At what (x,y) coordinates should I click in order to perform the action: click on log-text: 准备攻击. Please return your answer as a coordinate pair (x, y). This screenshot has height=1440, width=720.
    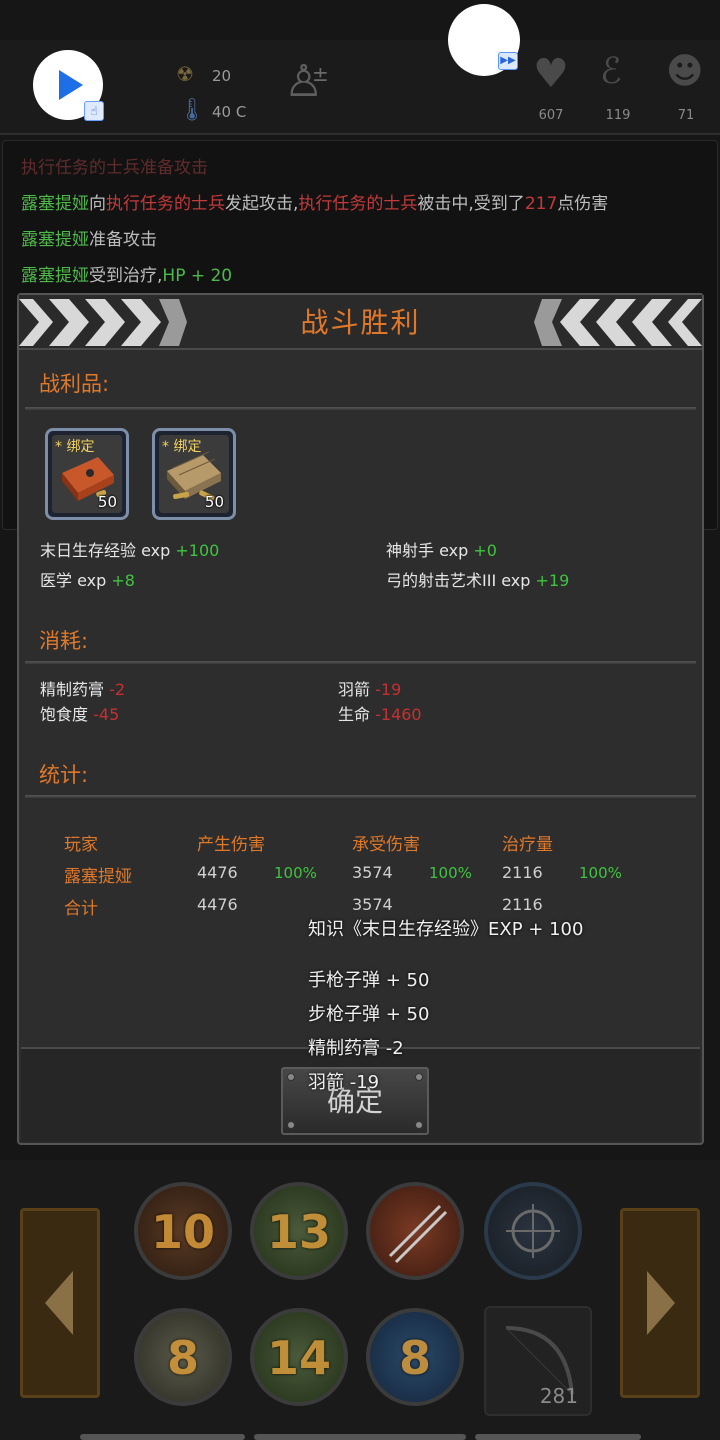
    Looking at the image, I should click on (123, 240).